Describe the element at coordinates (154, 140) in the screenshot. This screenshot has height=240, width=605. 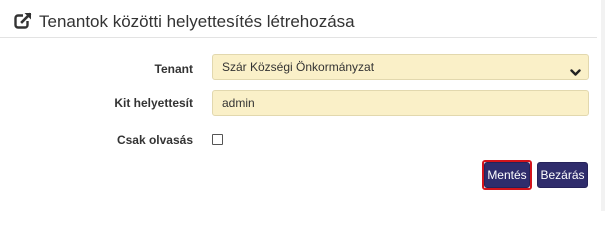
I see `read-only-label: Csak olvasás` at that location.